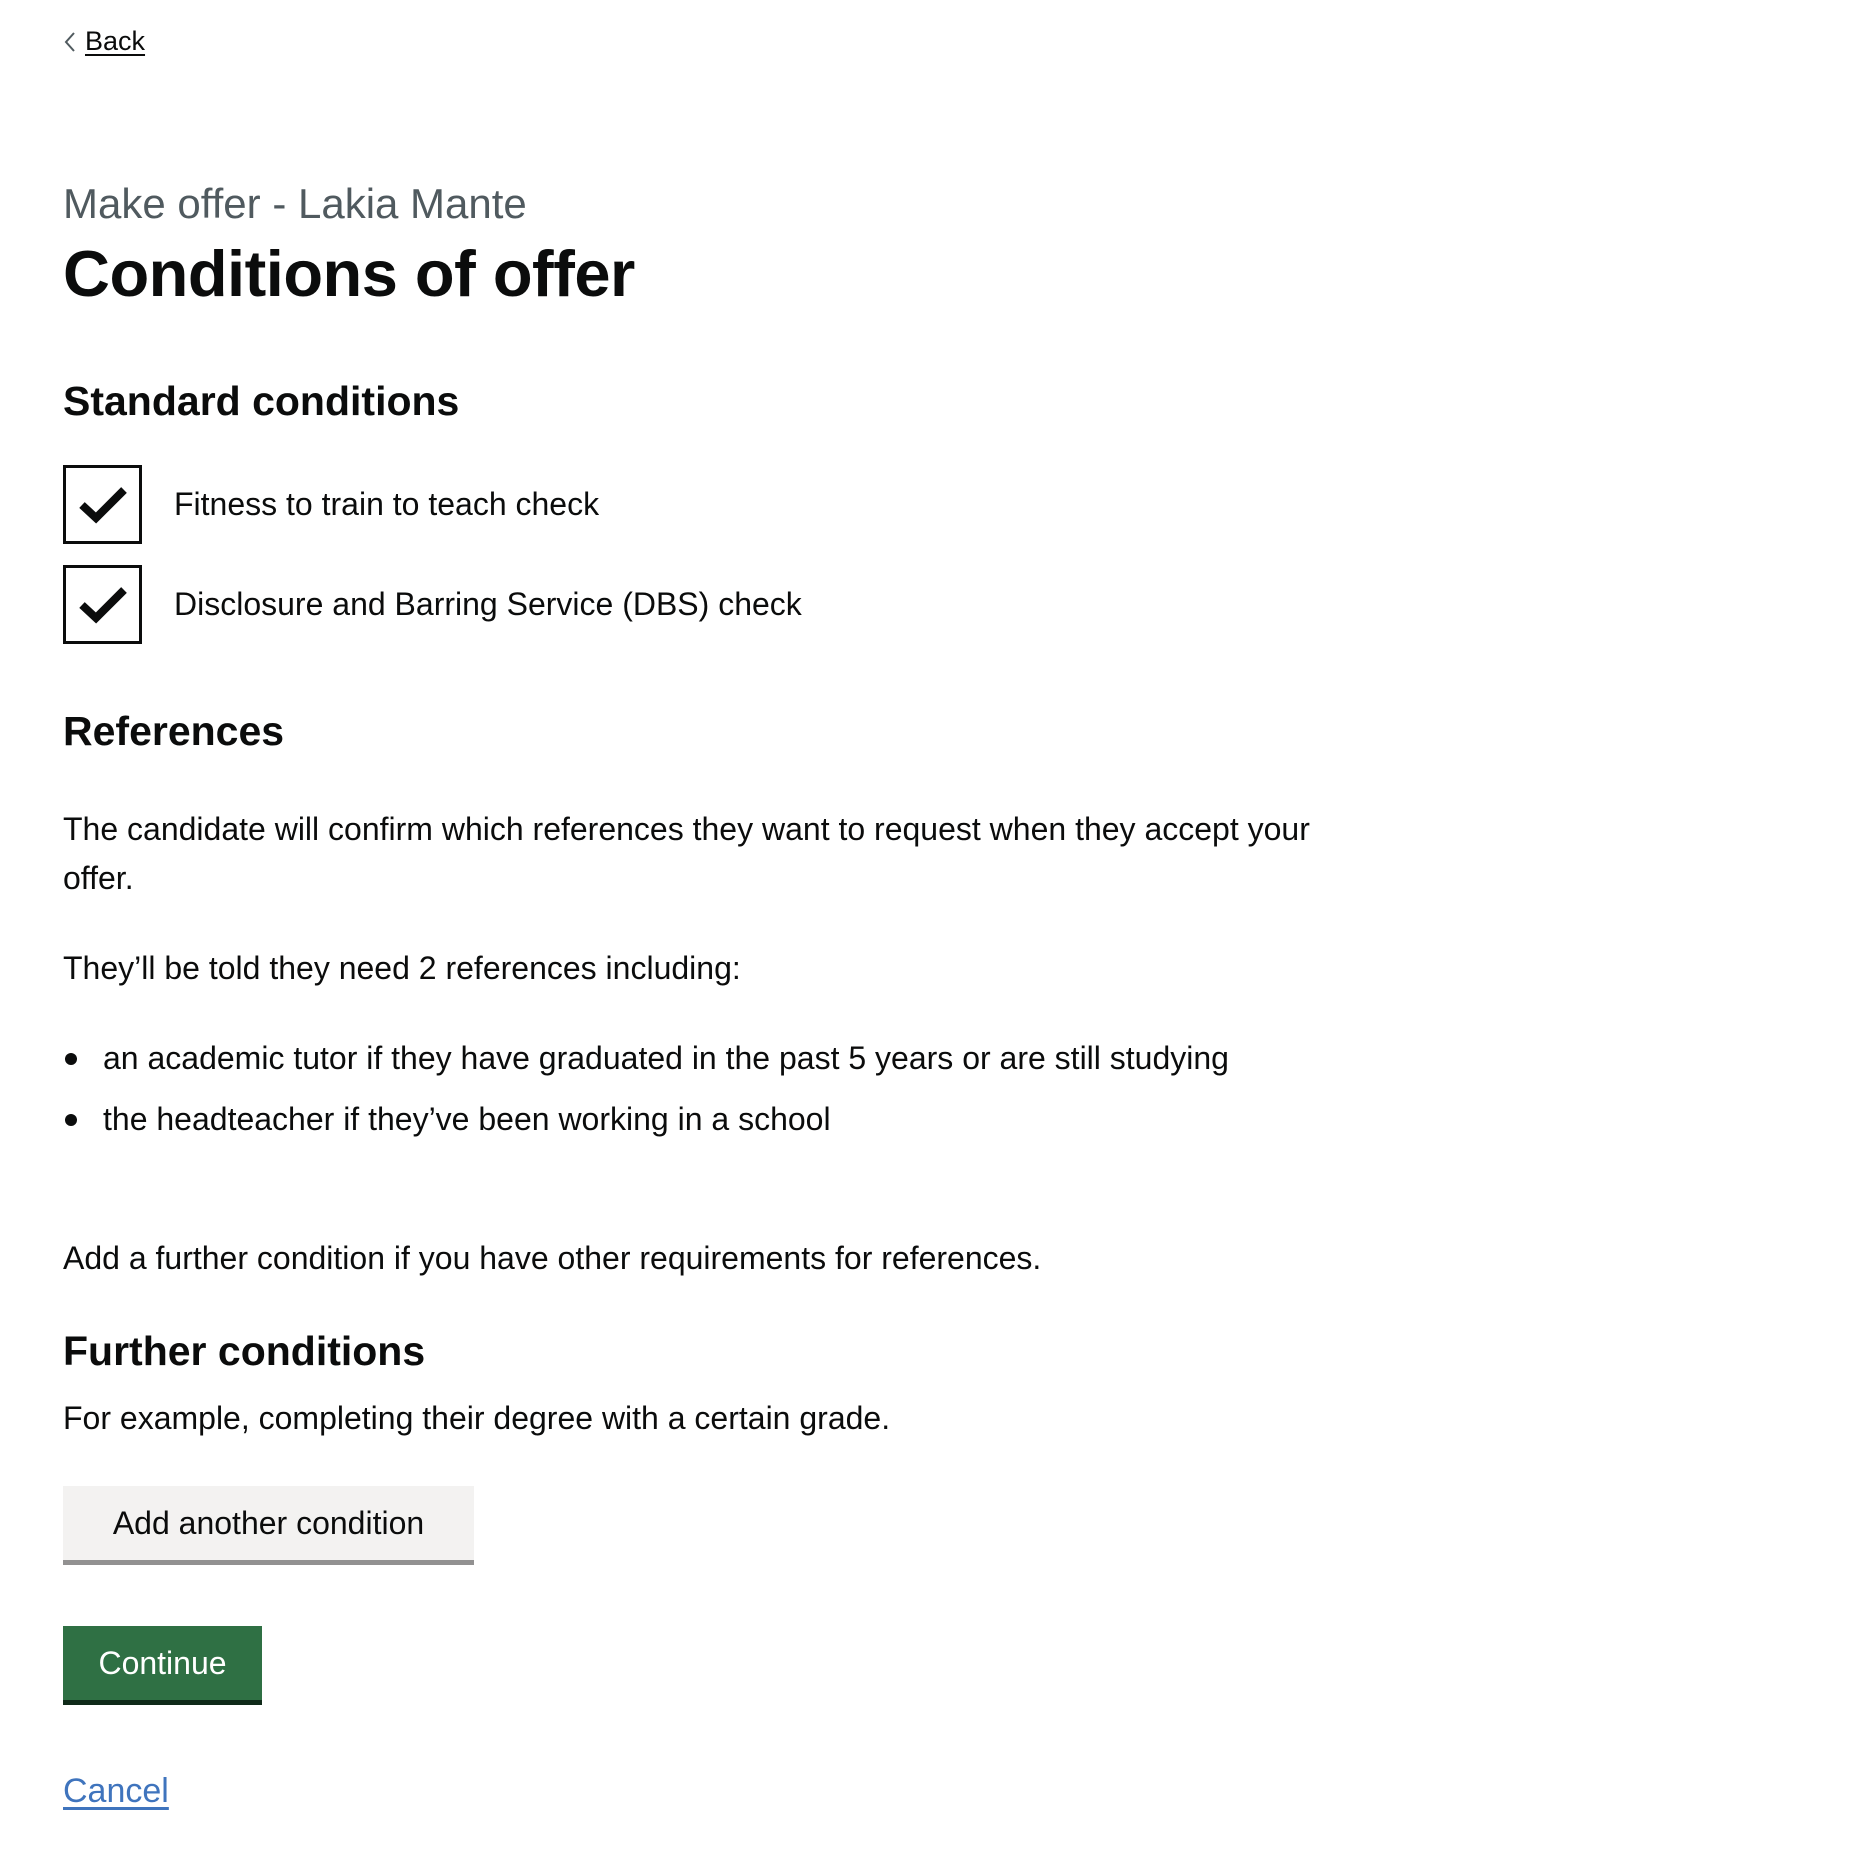  What do you see at coordinates (268, 1523) in the screenshot?
I see `add-another-condition-button: Add another condition` at bounding box center [268, 1523].